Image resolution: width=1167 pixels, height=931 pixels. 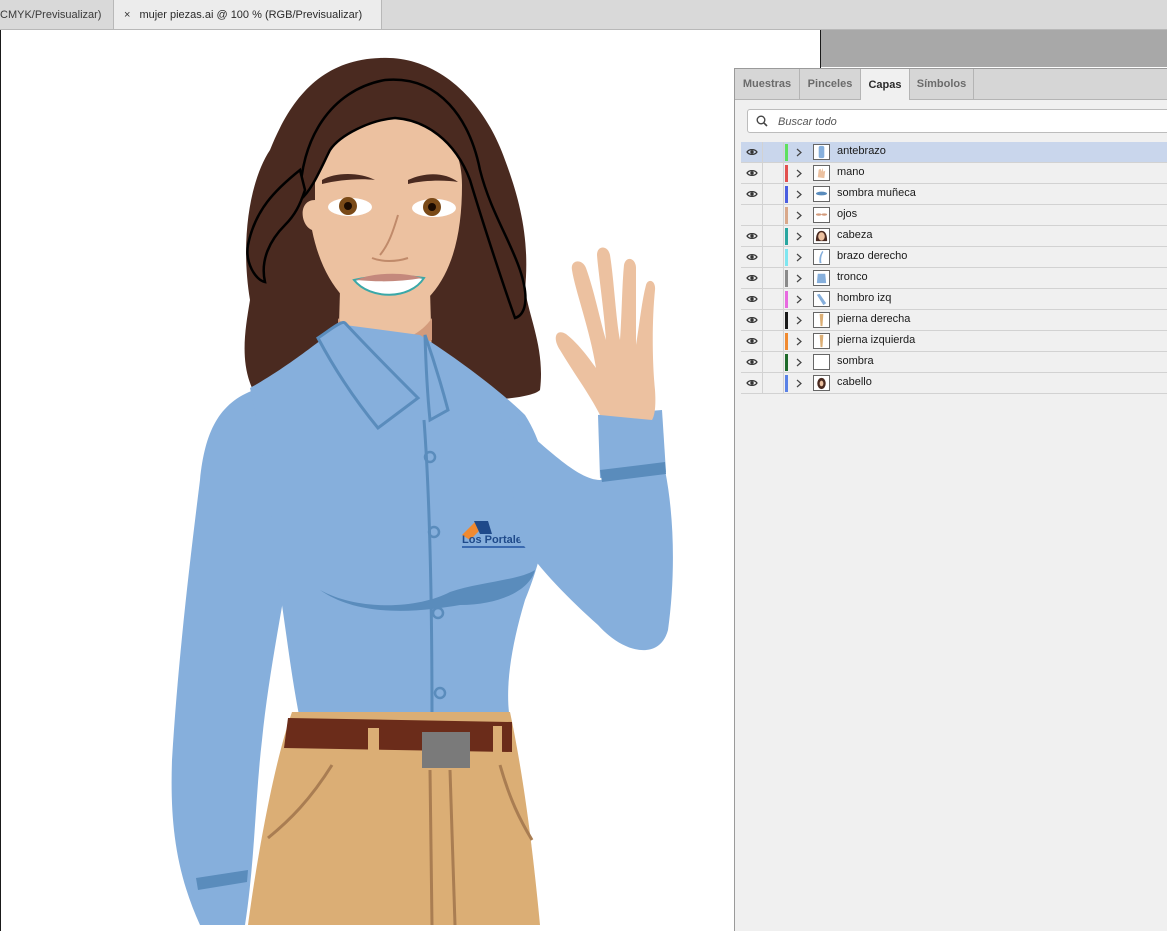 I want to click on layer-name: sombra muñeca, so click(x=876, y=193).